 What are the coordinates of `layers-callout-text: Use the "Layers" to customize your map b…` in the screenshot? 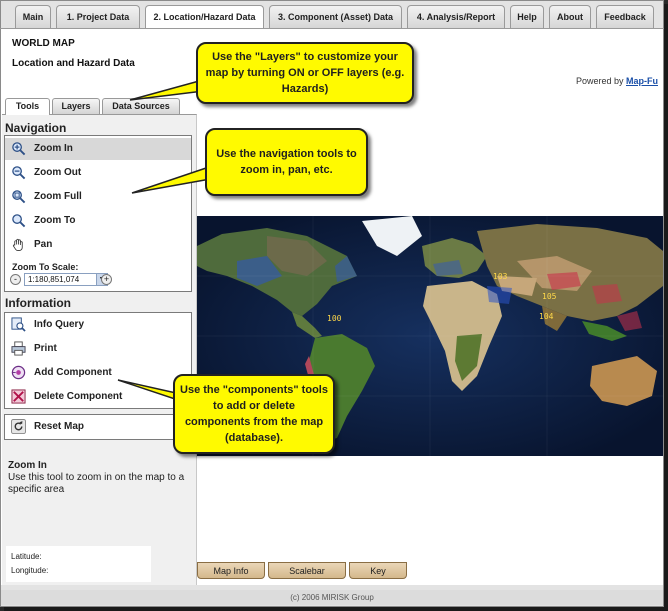 It's located at (305, 73).